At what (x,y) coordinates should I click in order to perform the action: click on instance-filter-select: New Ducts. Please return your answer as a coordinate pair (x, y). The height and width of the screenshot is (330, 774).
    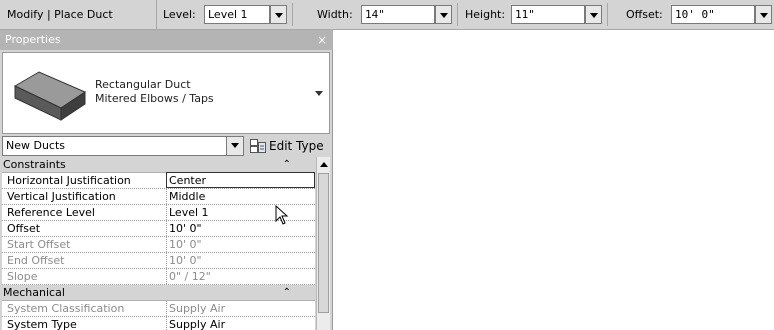
    Looking at the image, I should click on (123, 146).